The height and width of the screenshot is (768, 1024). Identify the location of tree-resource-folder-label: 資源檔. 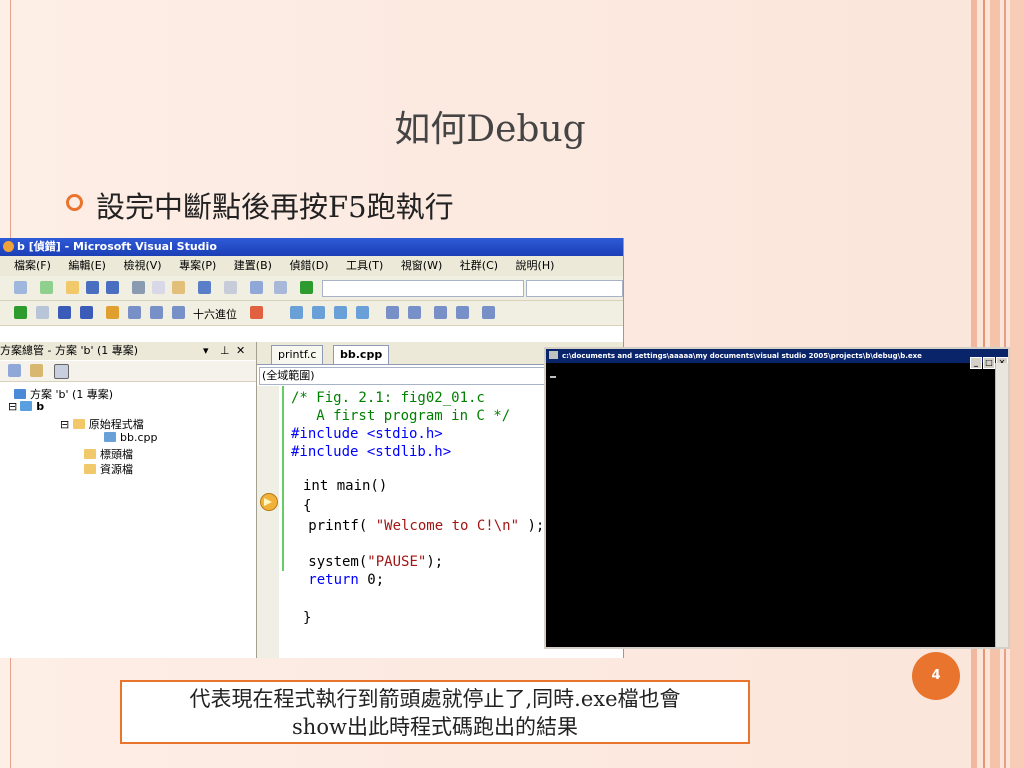
(116, 469).